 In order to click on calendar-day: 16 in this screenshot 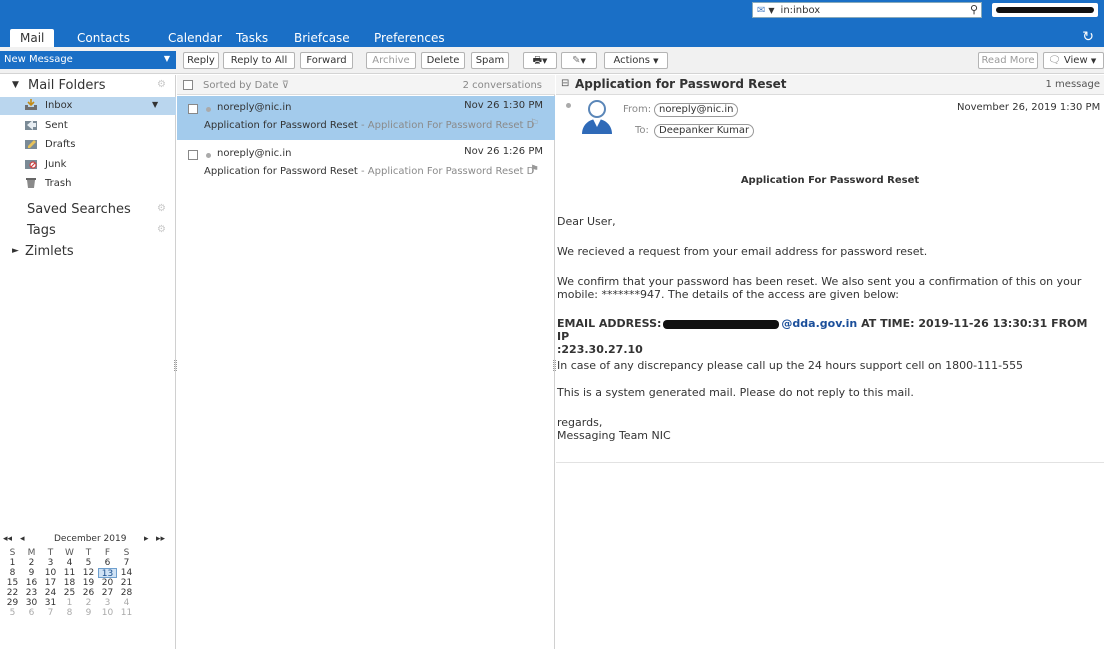, I will do `click(31, 583)`.